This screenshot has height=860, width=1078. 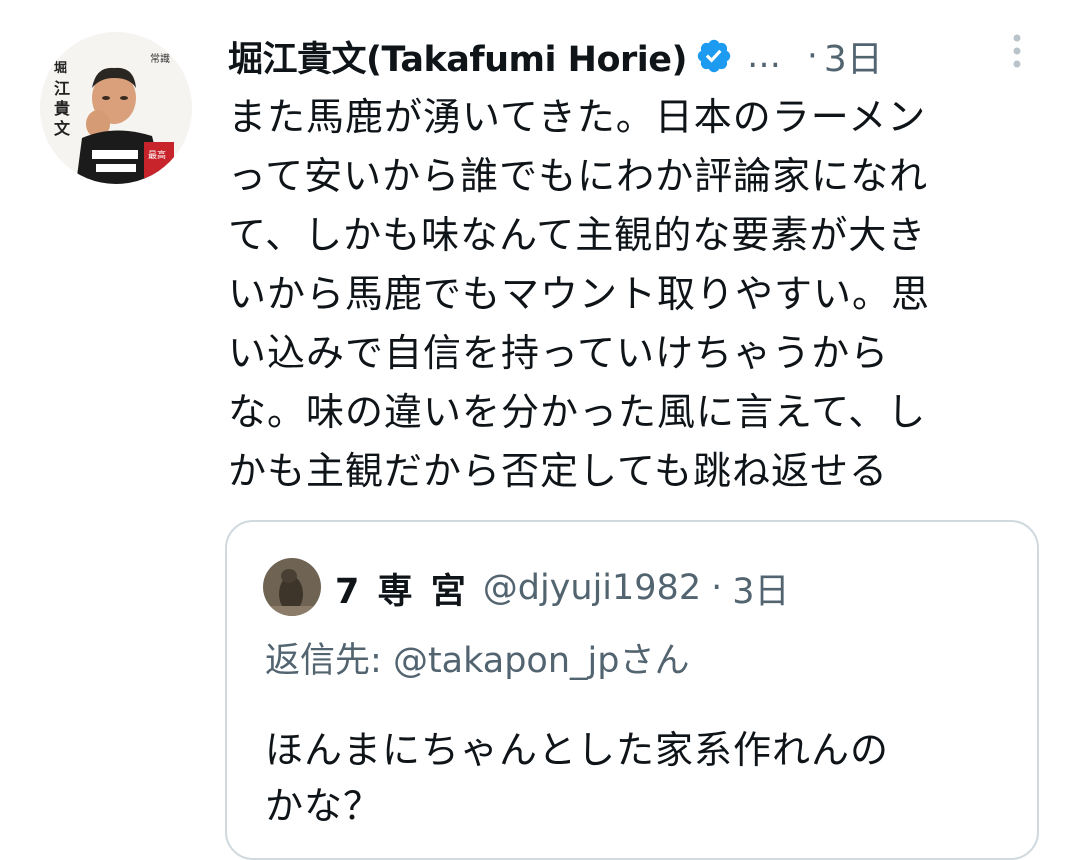 I want to click on author-avatar: 堀 江 貴 文 常識 最高, so click(x=116, y=108).